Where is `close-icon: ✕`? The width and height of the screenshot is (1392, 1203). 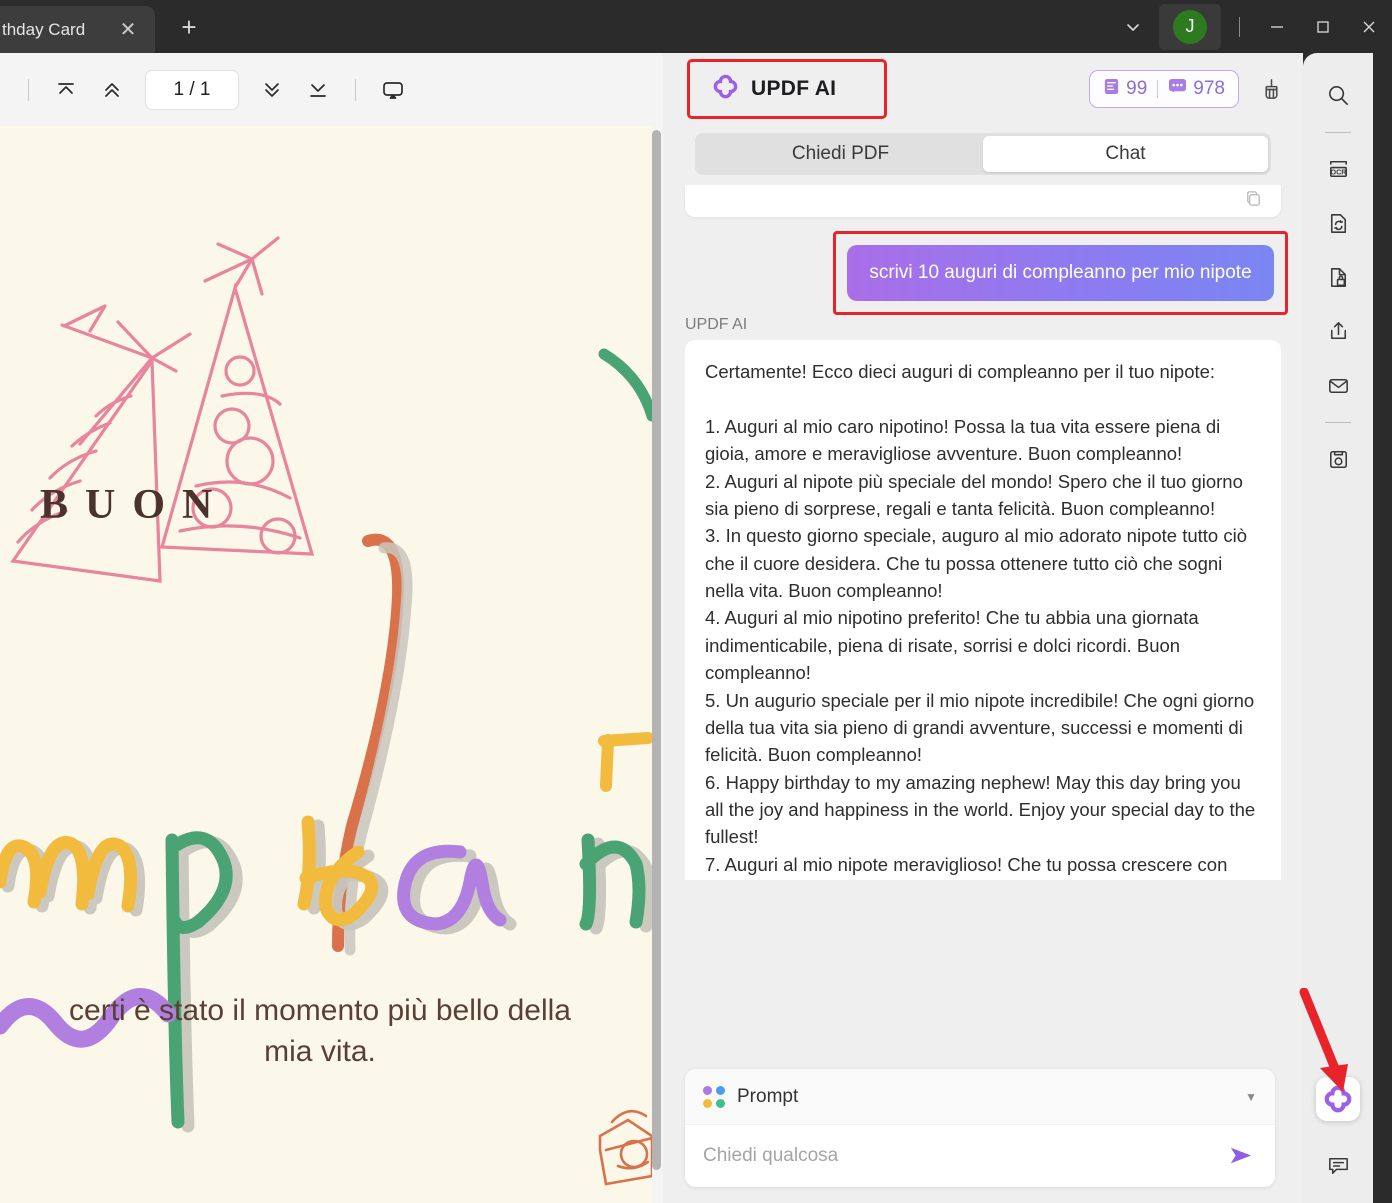
close-icon: ✕ is located at coordinates (128, 30).